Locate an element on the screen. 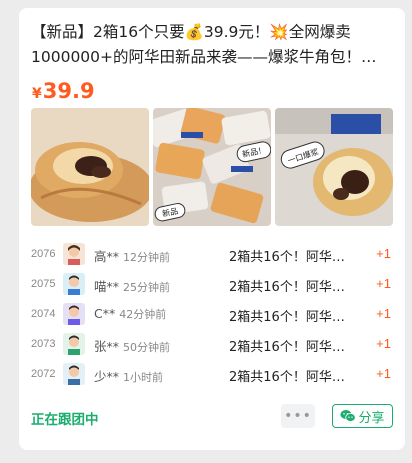  share-button: 分享 is located at coordinates (362, 416).